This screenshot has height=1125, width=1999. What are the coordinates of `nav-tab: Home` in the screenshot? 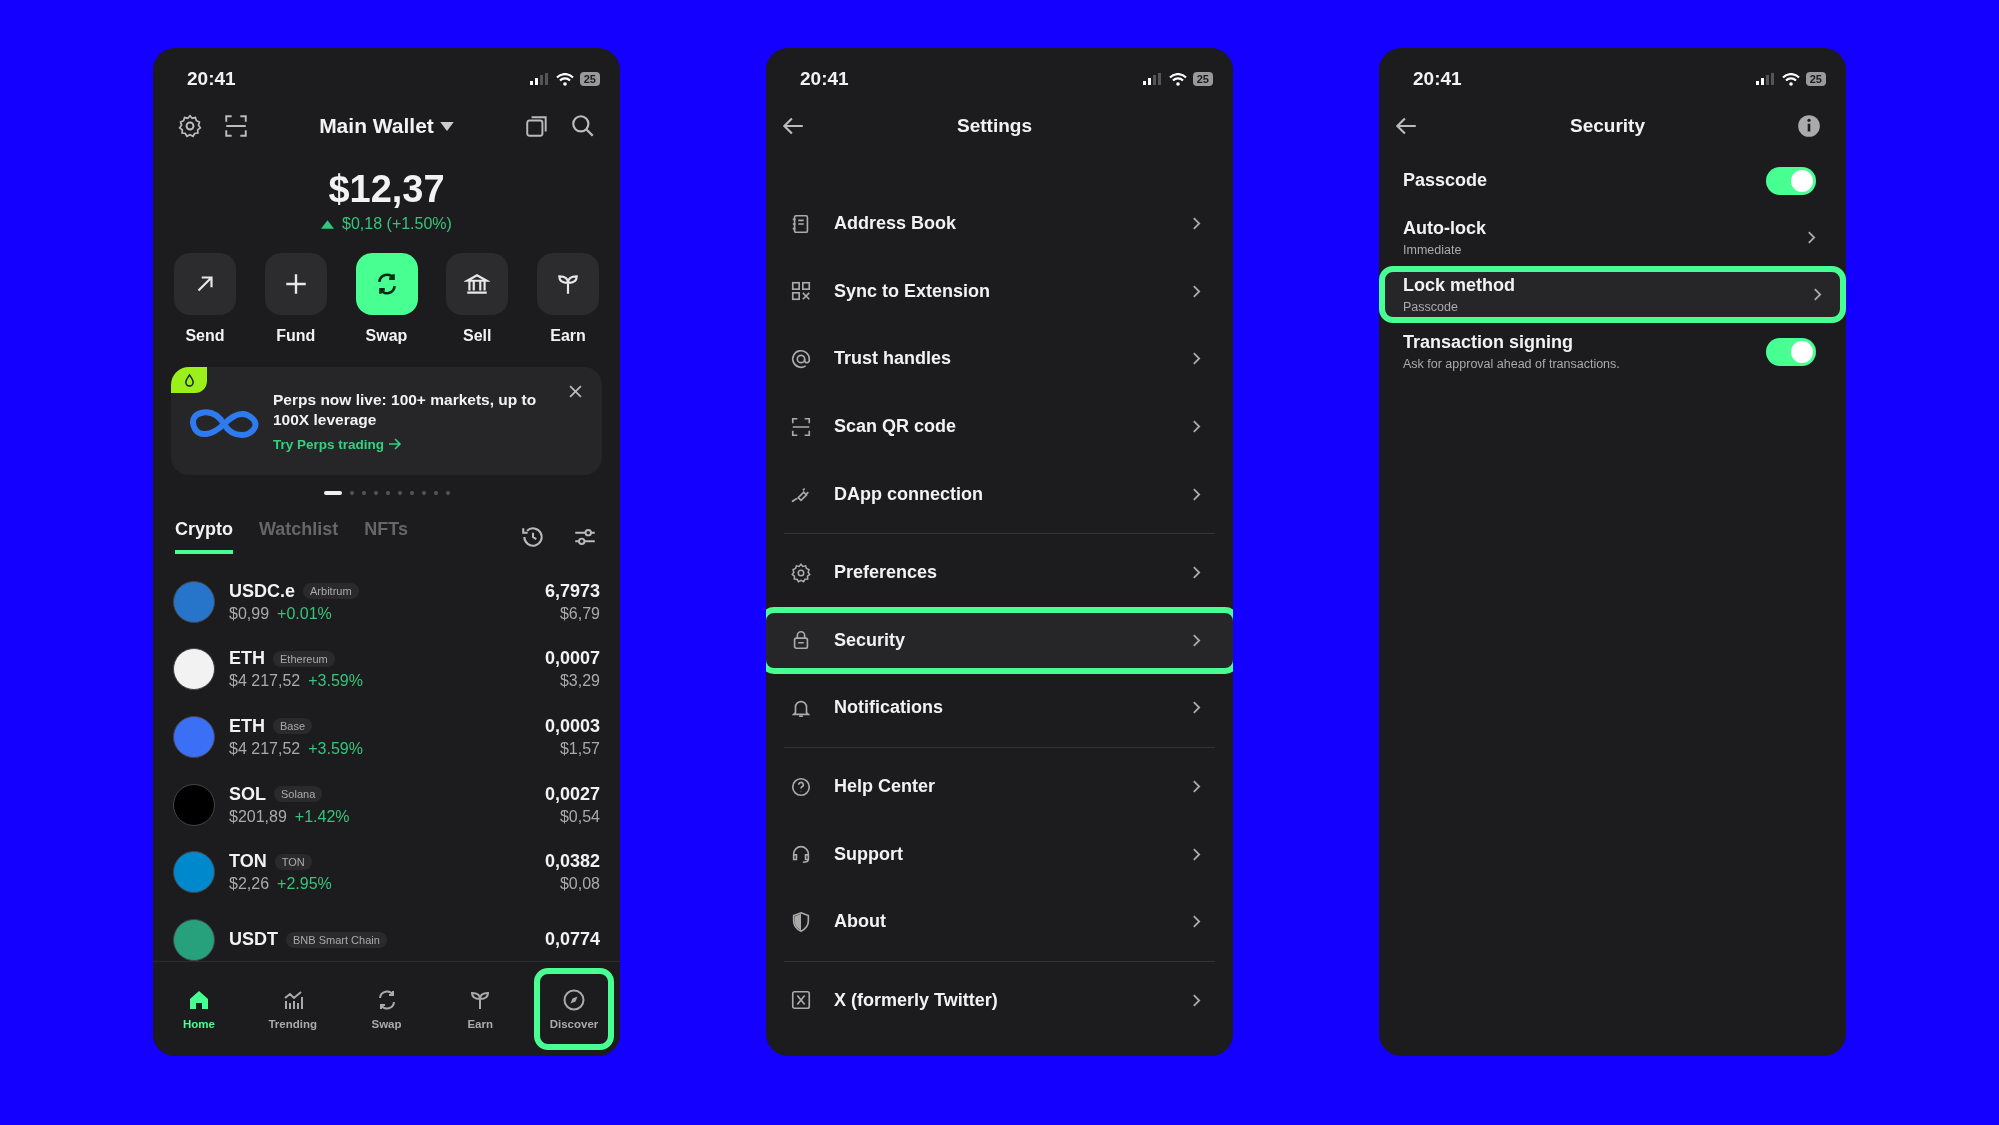 It's located at (199, 1009).